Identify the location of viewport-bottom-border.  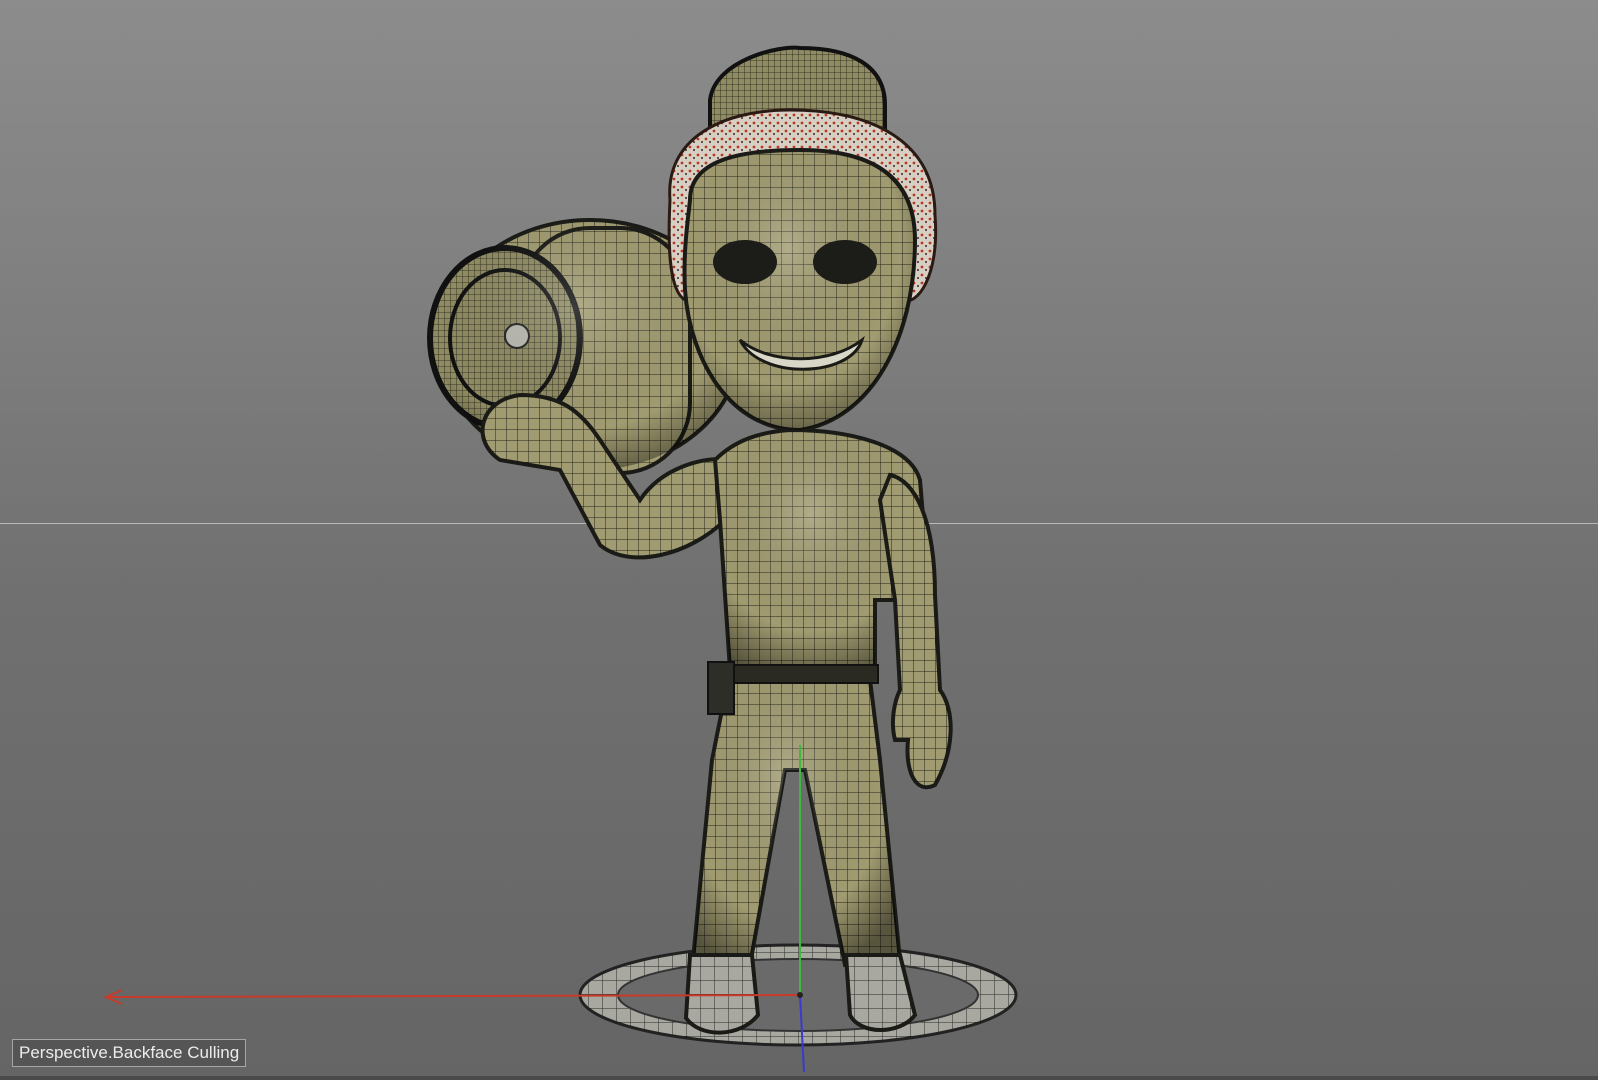
(799, 1078).